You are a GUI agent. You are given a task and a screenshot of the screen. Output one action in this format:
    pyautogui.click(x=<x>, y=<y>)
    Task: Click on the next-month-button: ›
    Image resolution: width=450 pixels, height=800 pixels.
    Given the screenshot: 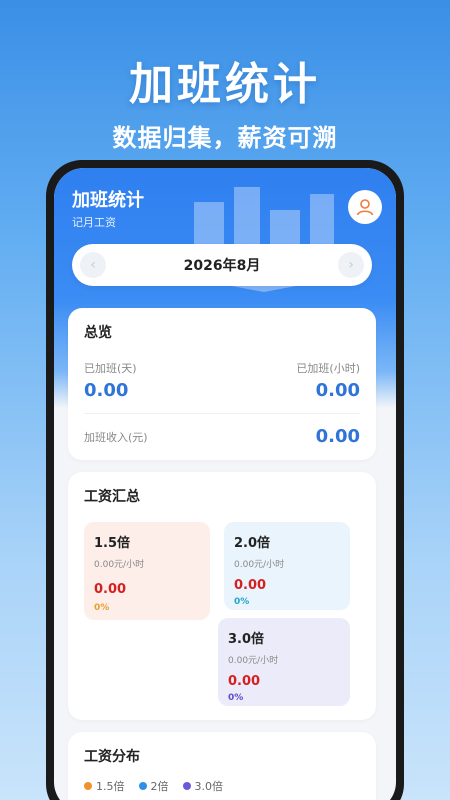 What is the action you would take?
    pyautogui.click(x=351, y=265)
    